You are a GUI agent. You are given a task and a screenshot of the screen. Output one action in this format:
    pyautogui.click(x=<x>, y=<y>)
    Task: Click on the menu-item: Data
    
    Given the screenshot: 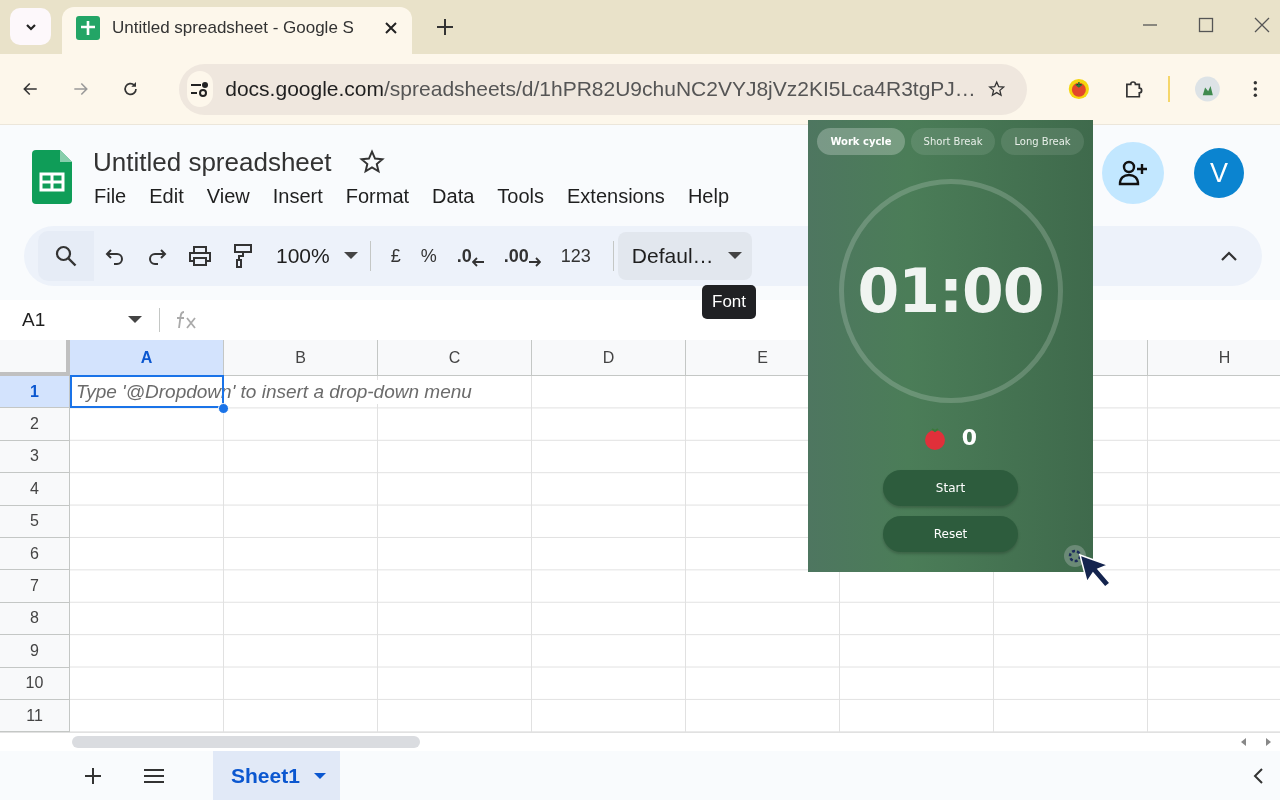 What is the action you would take?
    pyautogui.click(x=457, y=196)
    